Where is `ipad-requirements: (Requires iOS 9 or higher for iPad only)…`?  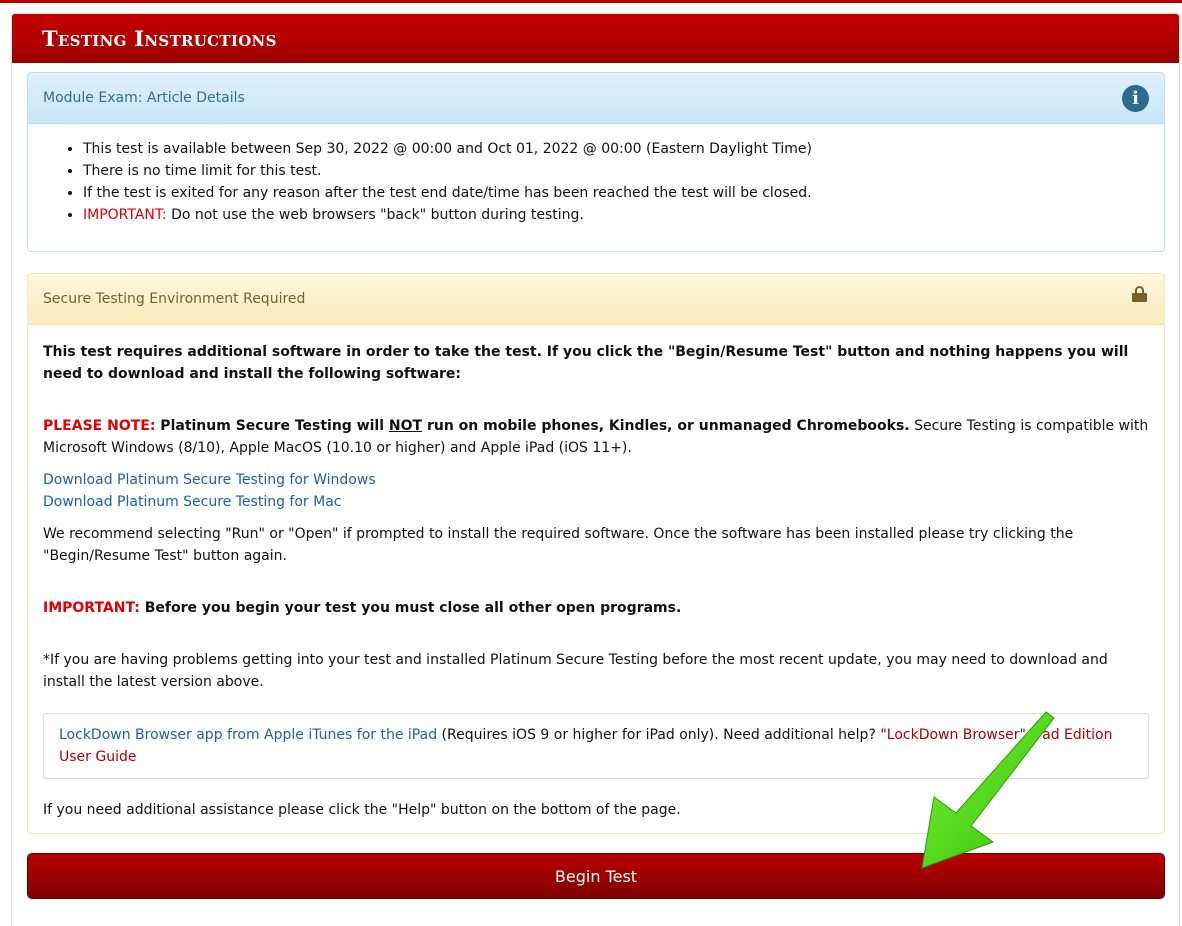
ipad-requirements: (Requires iOS 9 or higher for iPad only)… is located at coordinates (659, 735).